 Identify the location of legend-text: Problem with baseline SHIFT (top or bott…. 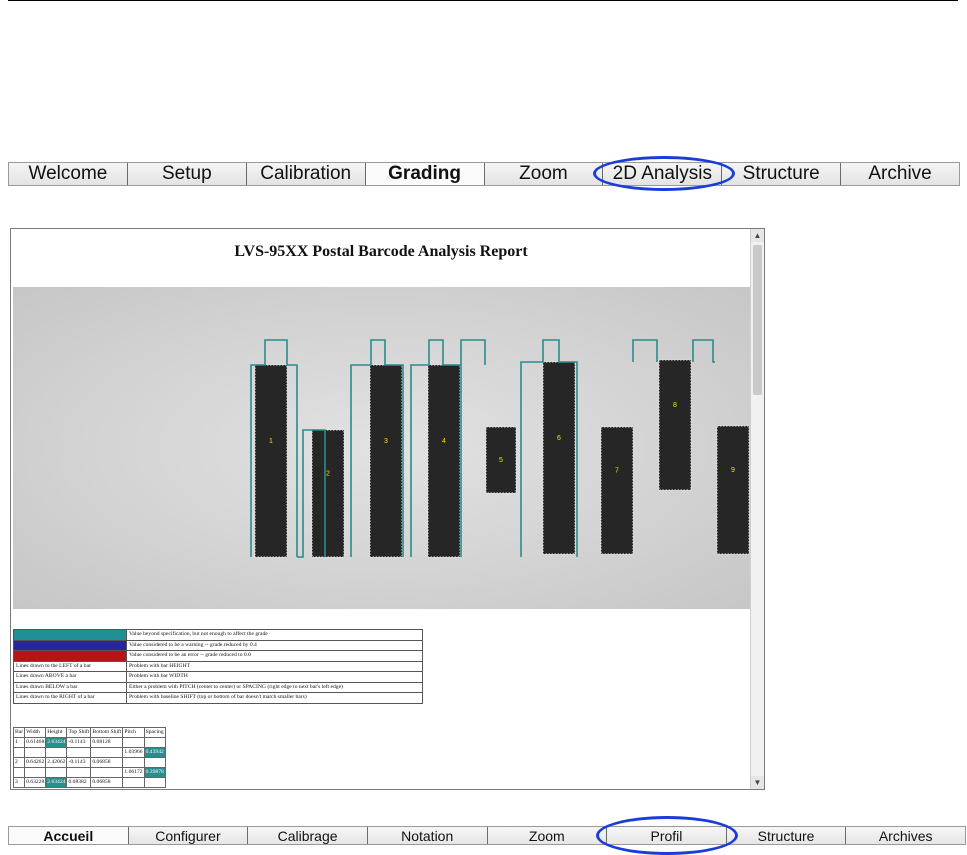
(274, 698).